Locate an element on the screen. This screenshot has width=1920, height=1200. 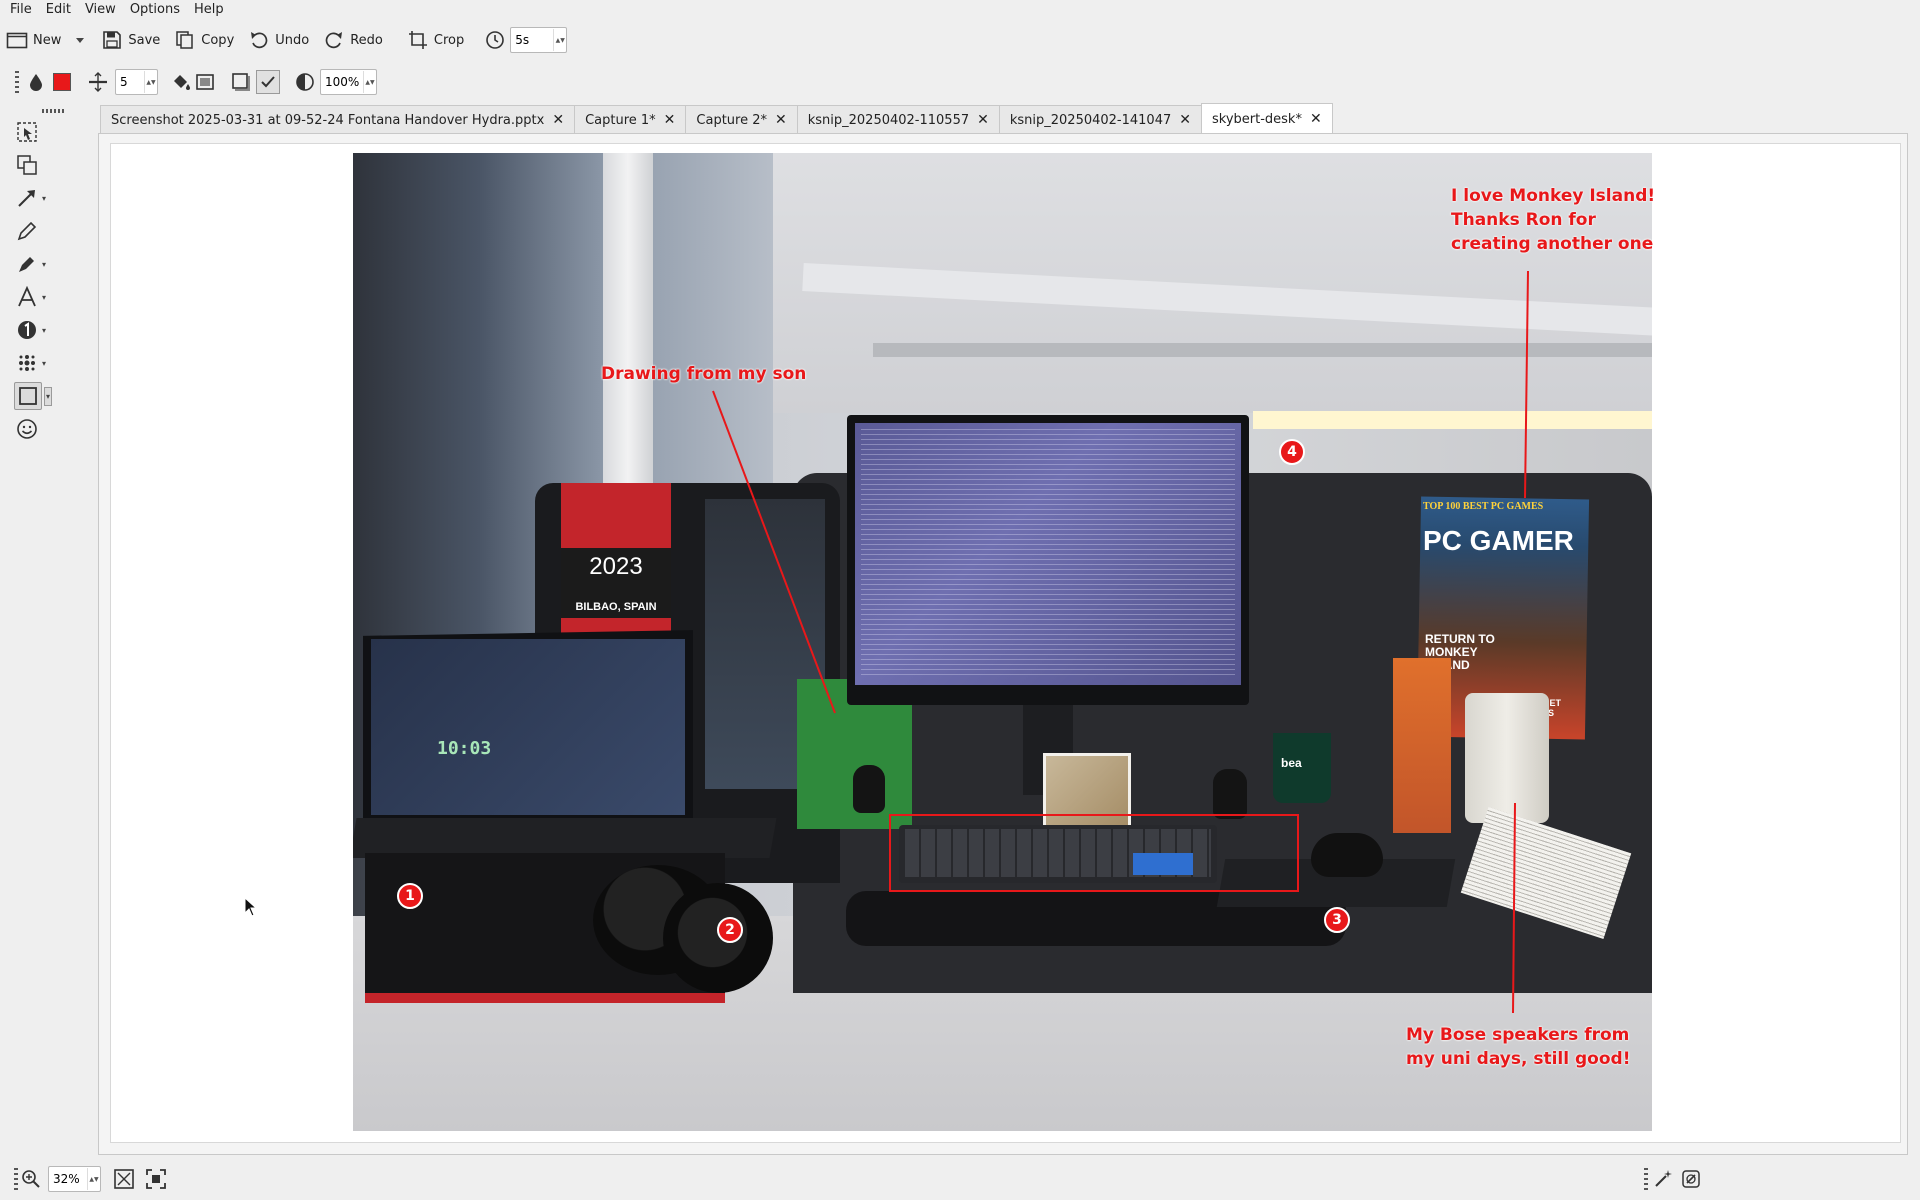
delay-stepper: ▲▼ is located at coordinates (559, 40).